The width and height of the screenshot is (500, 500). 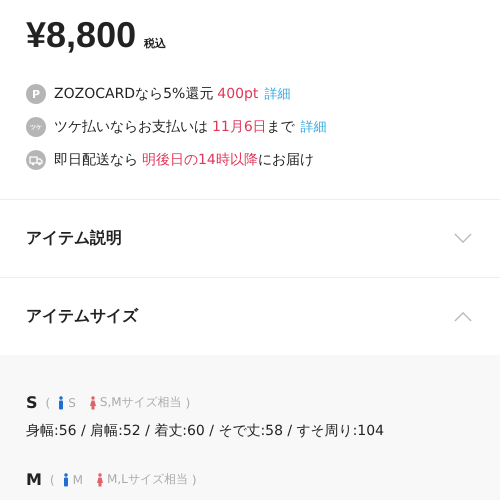 I want to click on perk-text: ZOZOCARDなら5%還元, so click(x=134, y=94).